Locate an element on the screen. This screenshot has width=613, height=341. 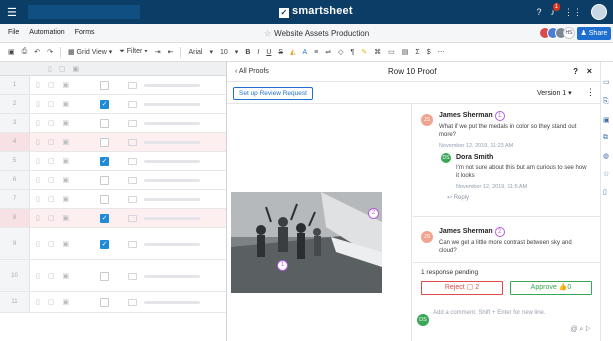
attach-icon: ⌕ is located at coordinates (582, 329).